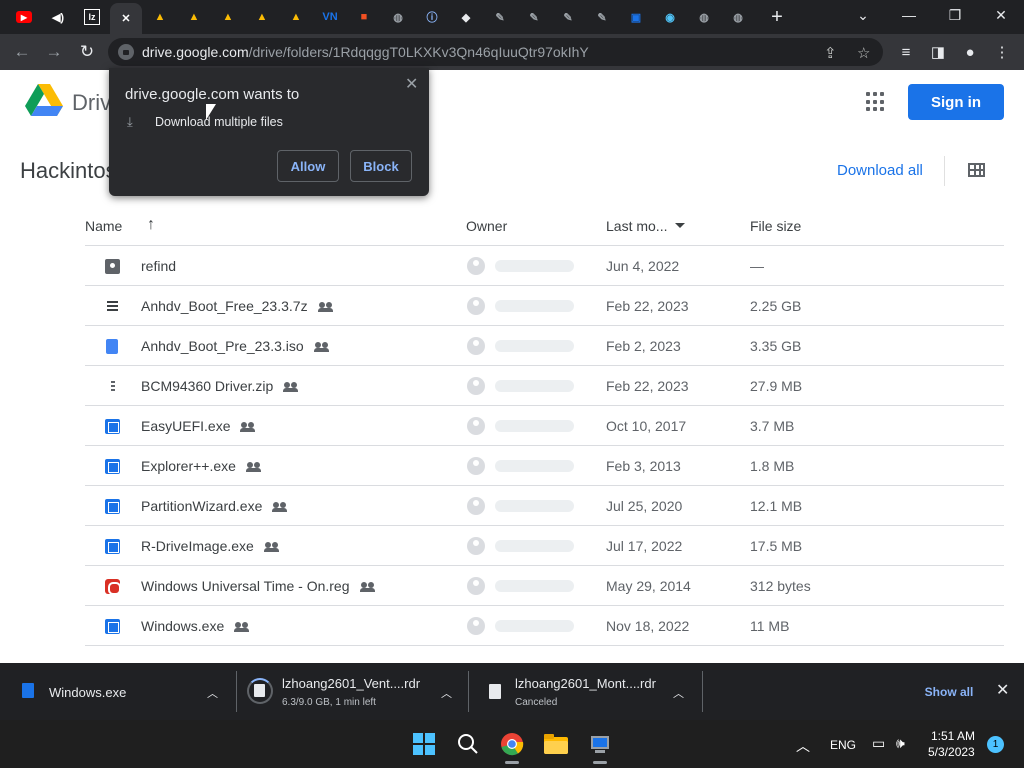  Describe the element at coordinates (995, 744) in the screenshot. I see `notification-badge: 1` at that location.